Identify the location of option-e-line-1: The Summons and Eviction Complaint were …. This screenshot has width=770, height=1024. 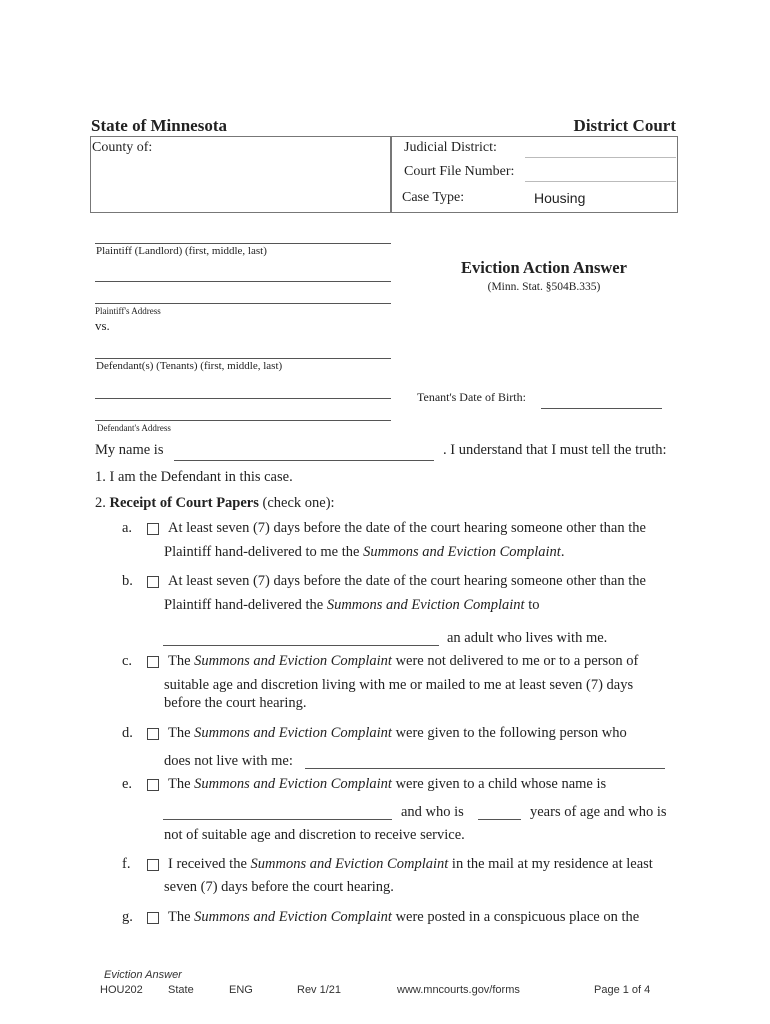
(387, 784).